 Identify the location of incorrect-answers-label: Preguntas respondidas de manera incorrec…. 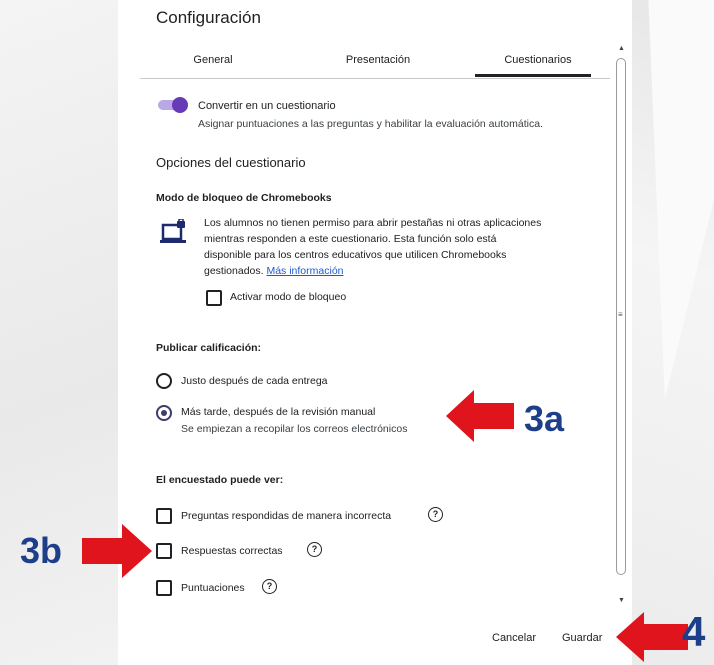
(286, 516).